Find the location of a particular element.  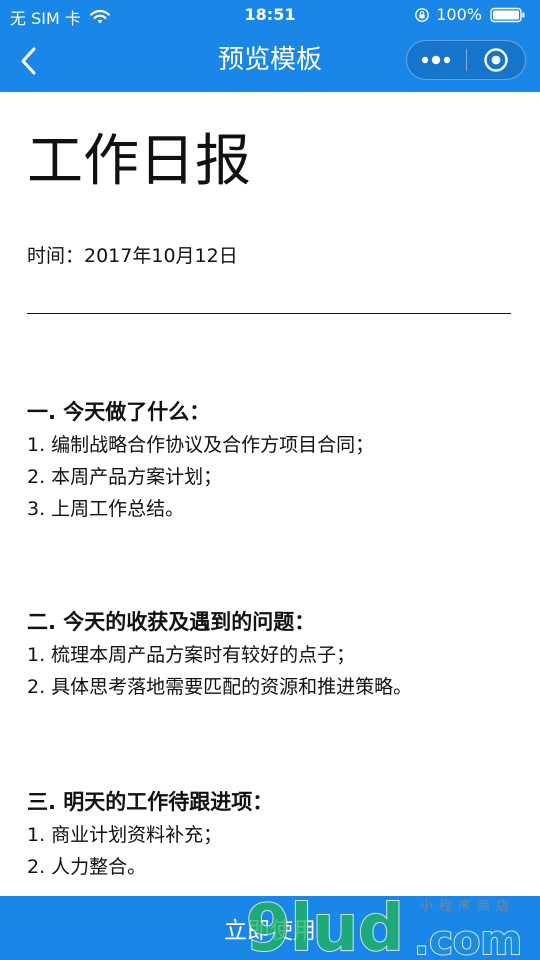

status-right: 100% is located at coordinates (470, 14).